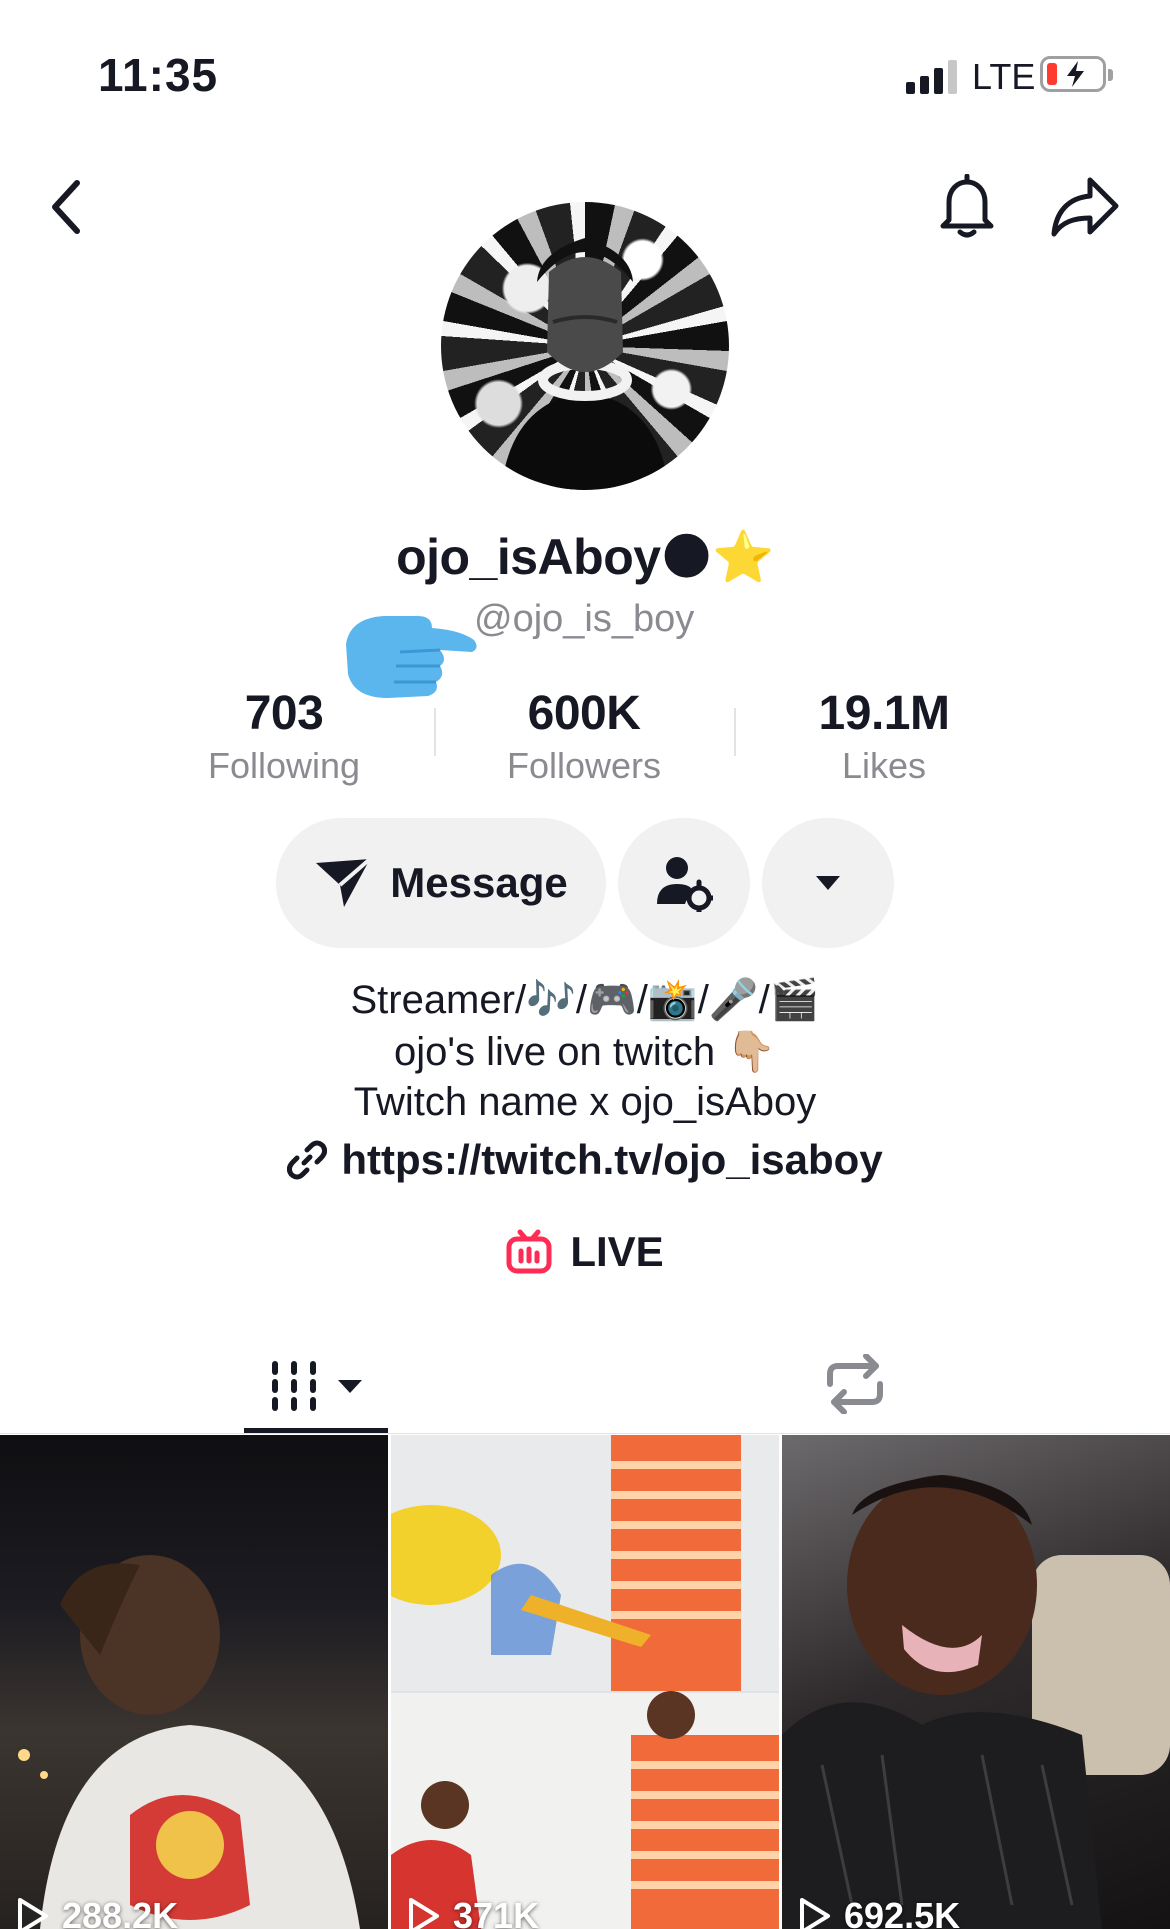 Image resolution: width=1170 pixels, height=1929 pixels. I want to click on video-thumbnail: 371K, so click(585, 1682).